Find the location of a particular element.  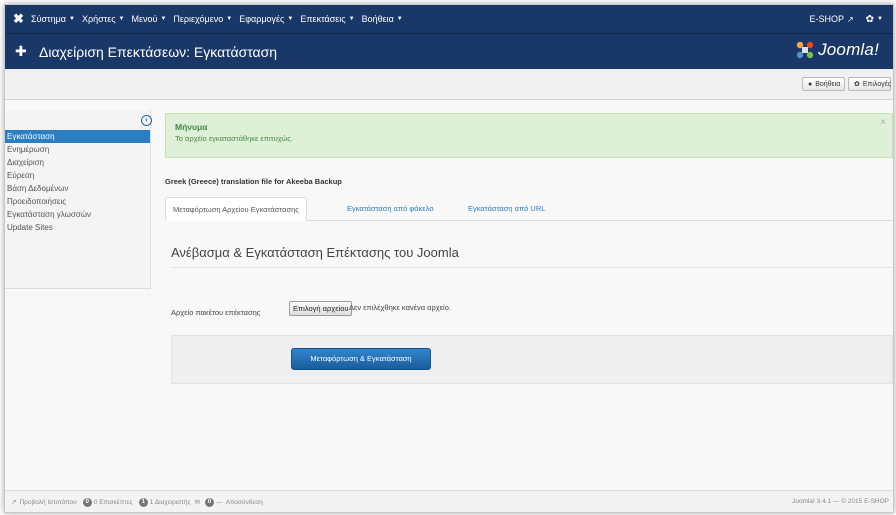

upload-action-well: Μεταφόρτωση & Εγκατάσταση is located at coordinates (532, 359).